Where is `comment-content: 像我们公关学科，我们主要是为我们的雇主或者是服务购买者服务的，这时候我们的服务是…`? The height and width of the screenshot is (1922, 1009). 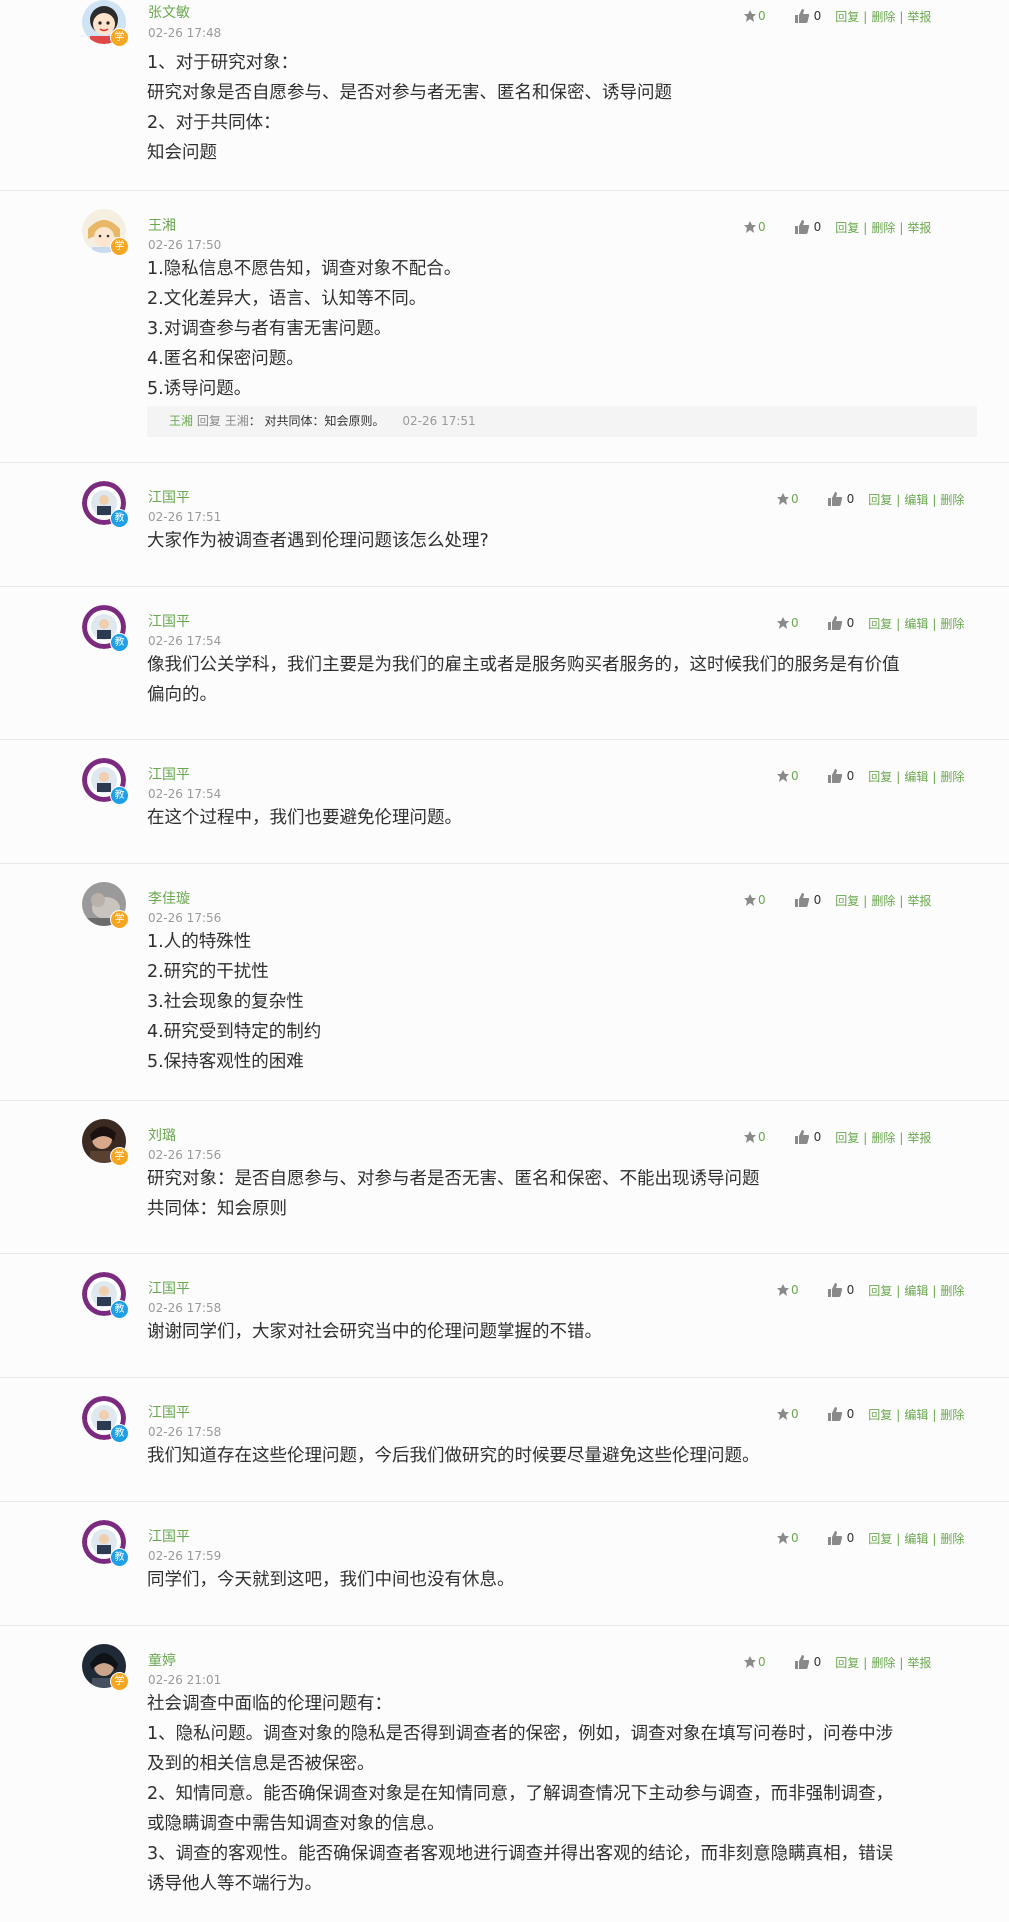
comment-content: 像我们公关学科，我们主要是为我们的雇主或者是服务购买者服务的，这时候我们的服务是… is located at coordinates (567, 680).